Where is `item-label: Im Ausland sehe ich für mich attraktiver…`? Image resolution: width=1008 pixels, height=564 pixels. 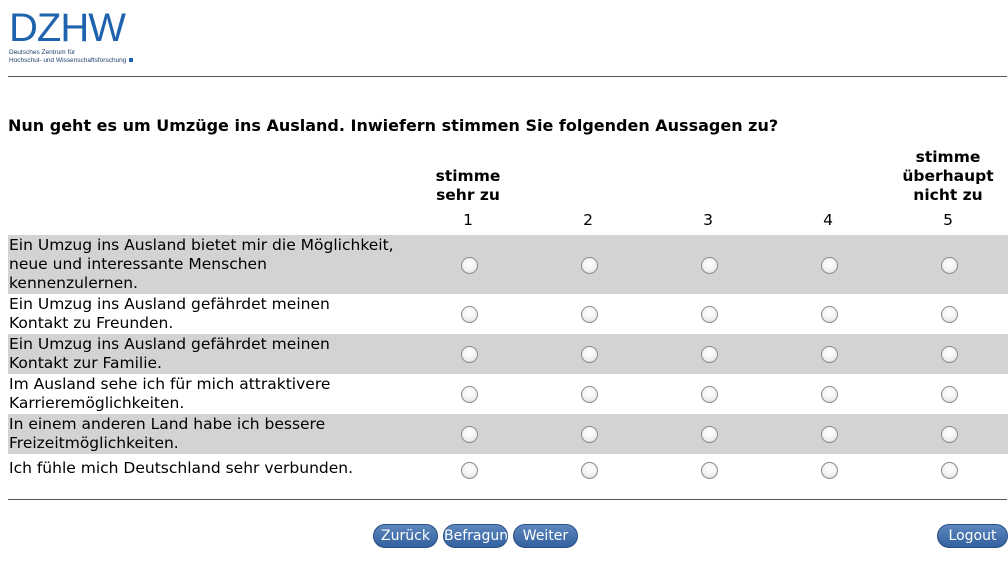
item-label: Im Ausland sehe ich für mich attraktiver… is located at coordinates (219, 394).